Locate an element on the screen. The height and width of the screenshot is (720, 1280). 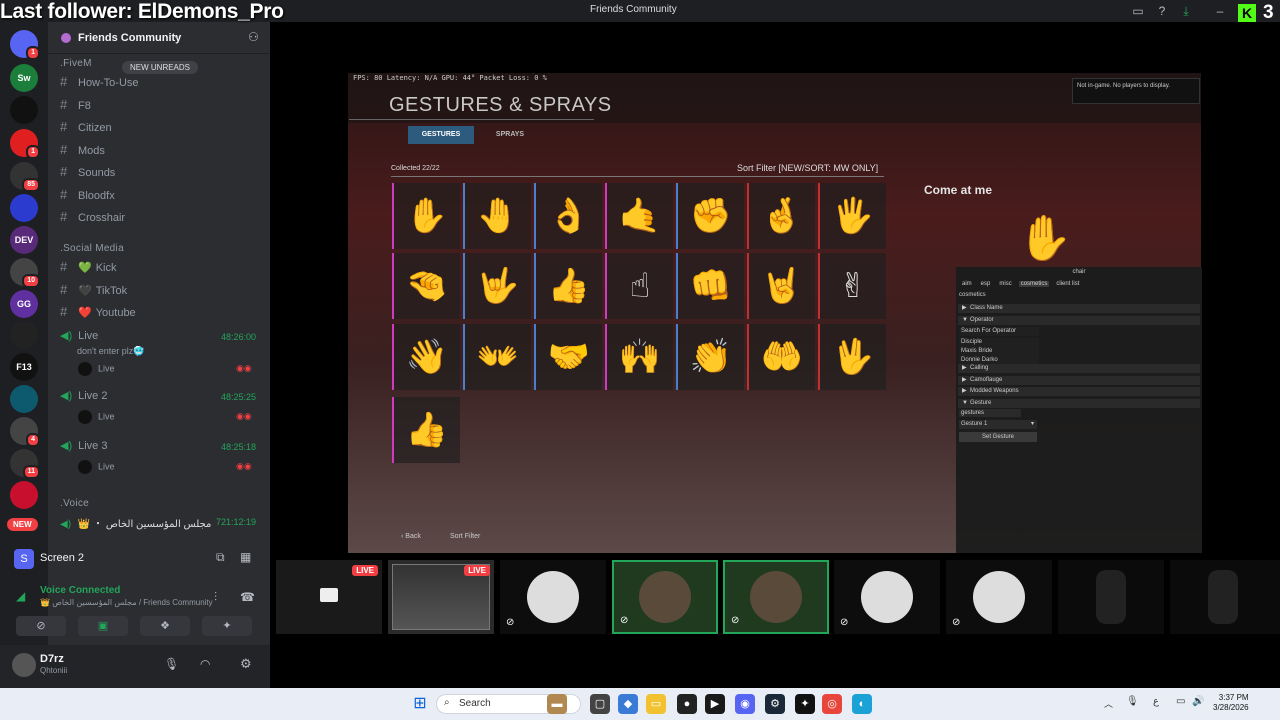
text-channel: # Bloodfx is located at coordinates (160, 195).